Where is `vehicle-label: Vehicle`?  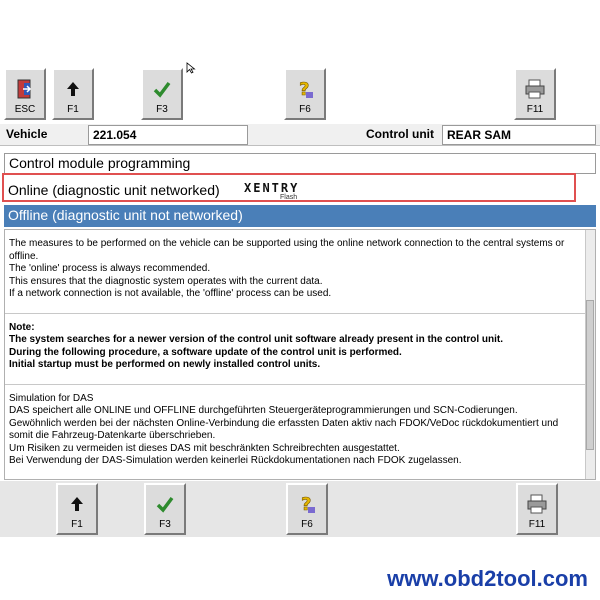
vehicle-label: Vehicle is located at coordinates (27, 134).